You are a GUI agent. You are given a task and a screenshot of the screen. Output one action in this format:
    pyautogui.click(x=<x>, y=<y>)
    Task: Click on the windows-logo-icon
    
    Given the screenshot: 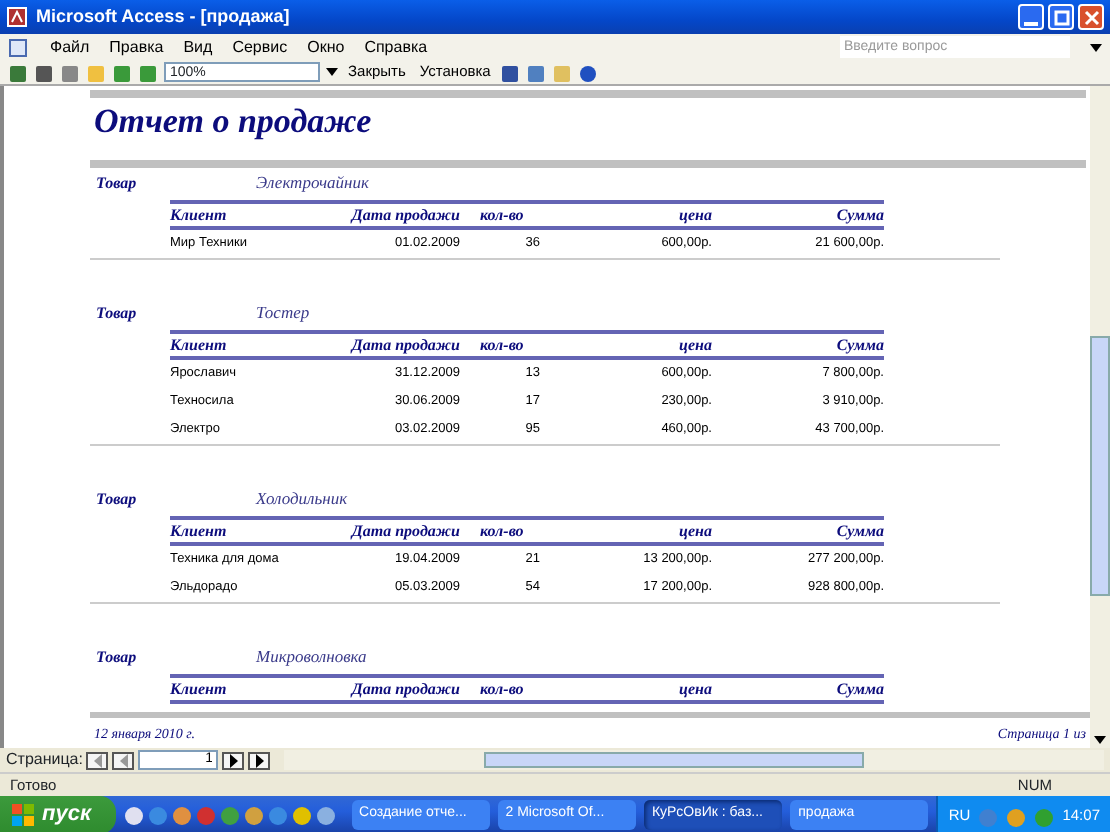 What is the action you would take?
    pyautogui.click(x=24, y=815)
    